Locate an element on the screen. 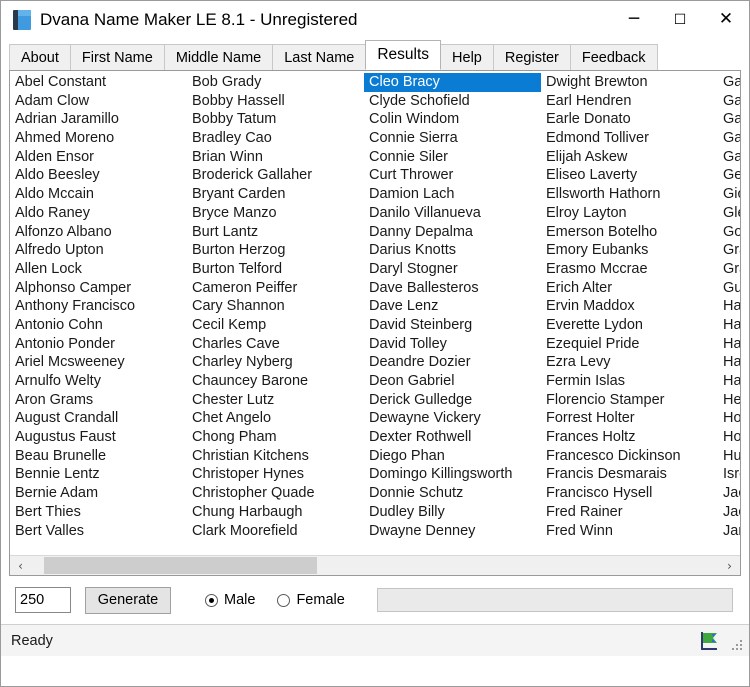  list-item: Antonio Ponder is located at coordinates (98, 344).